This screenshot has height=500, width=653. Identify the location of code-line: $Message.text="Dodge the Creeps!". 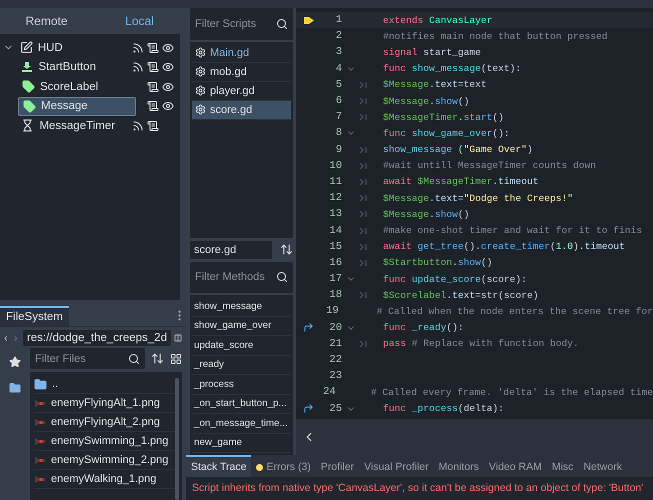
(478, 198).